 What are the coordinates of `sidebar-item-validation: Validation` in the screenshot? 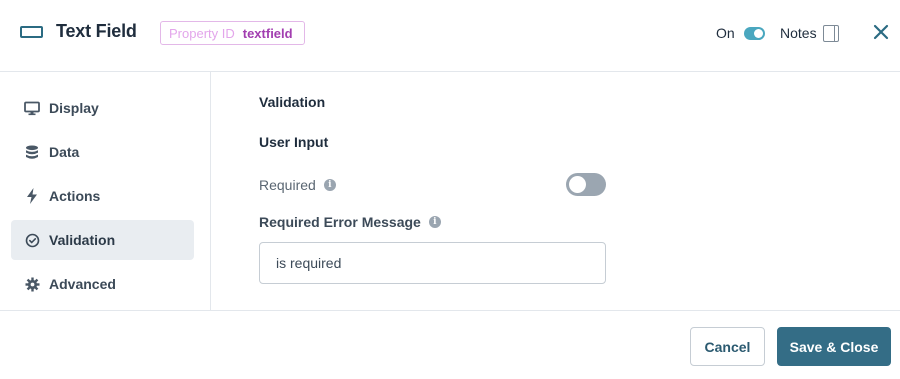 It's located at (102, 240).